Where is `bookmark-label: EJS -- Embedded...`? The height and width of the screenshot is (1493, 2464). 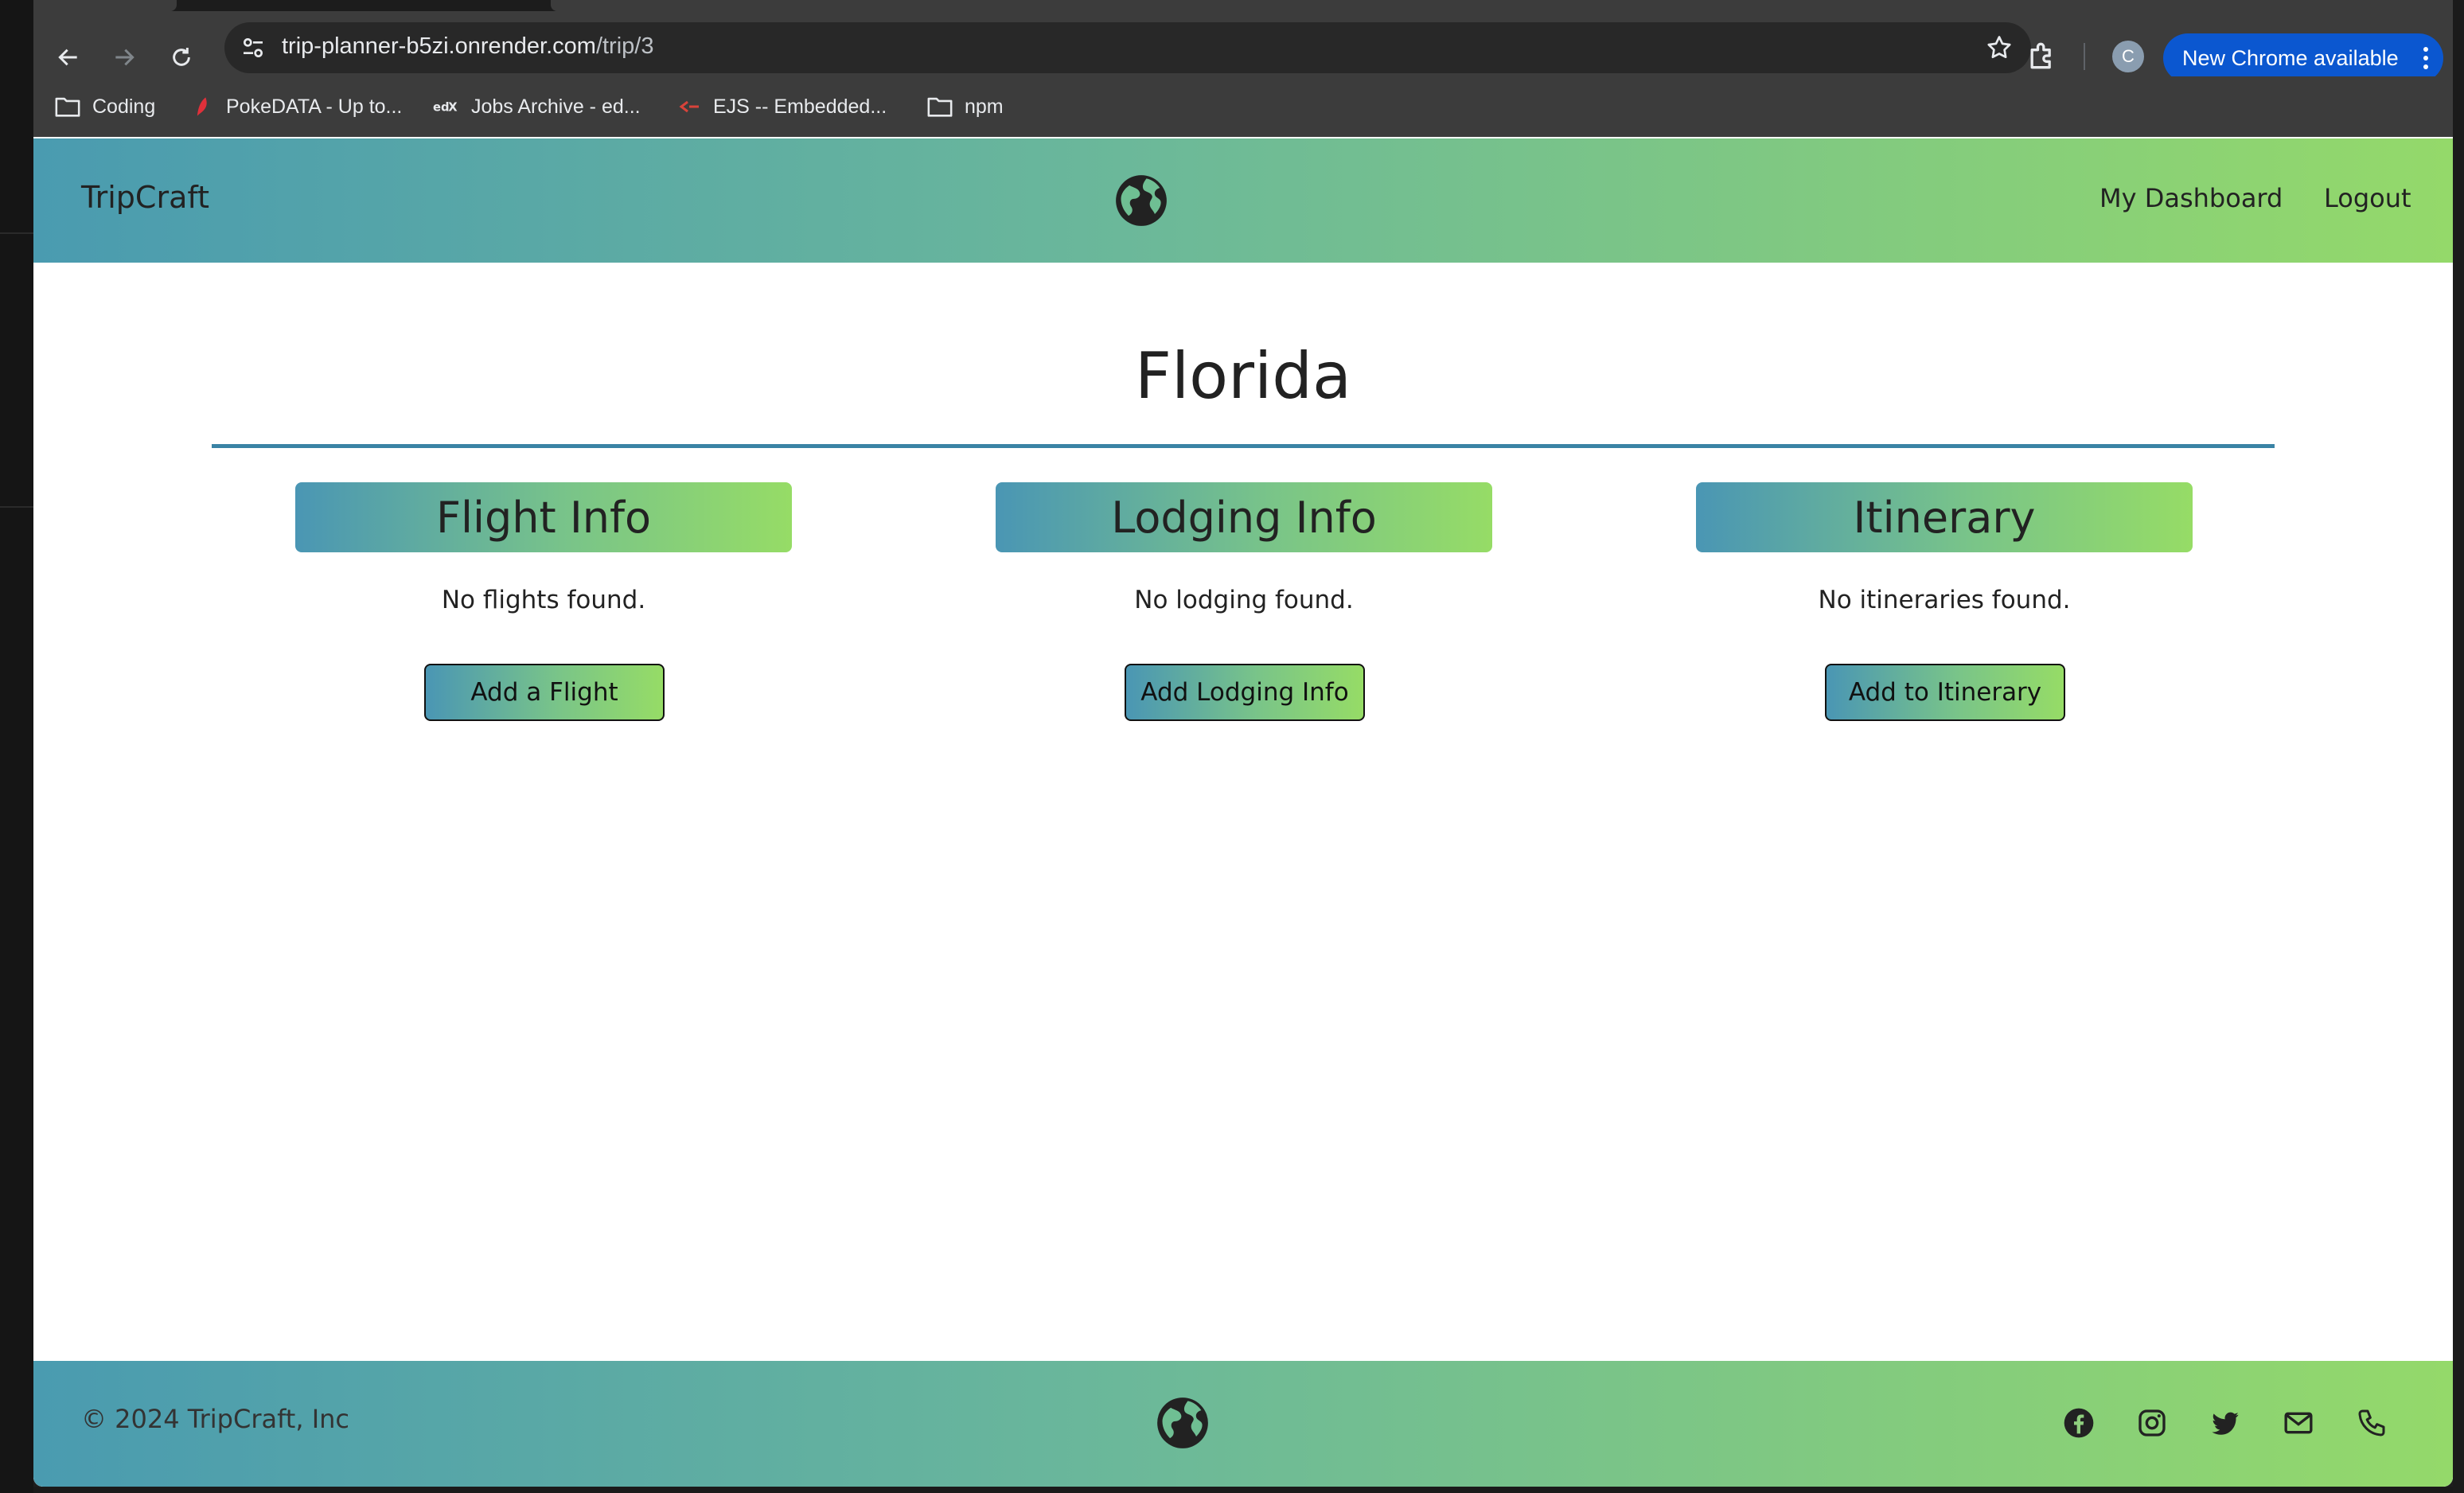 bookmark-label: EJS -- Embedded... is located at coordinates (800, 107).